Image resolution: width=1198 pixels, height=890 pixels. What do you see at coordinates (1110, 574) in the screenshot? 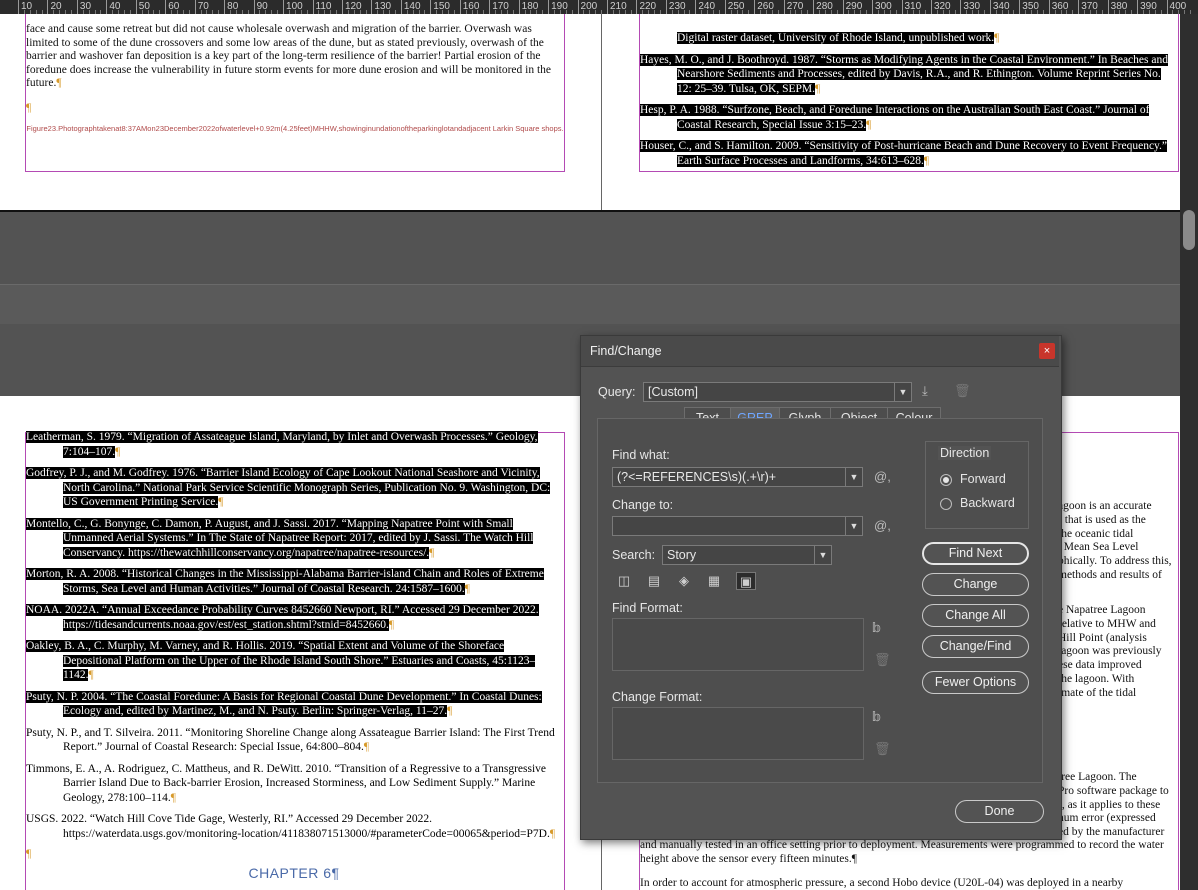
I see `text-line: methods and results of` at bounding box center [1110, 574].